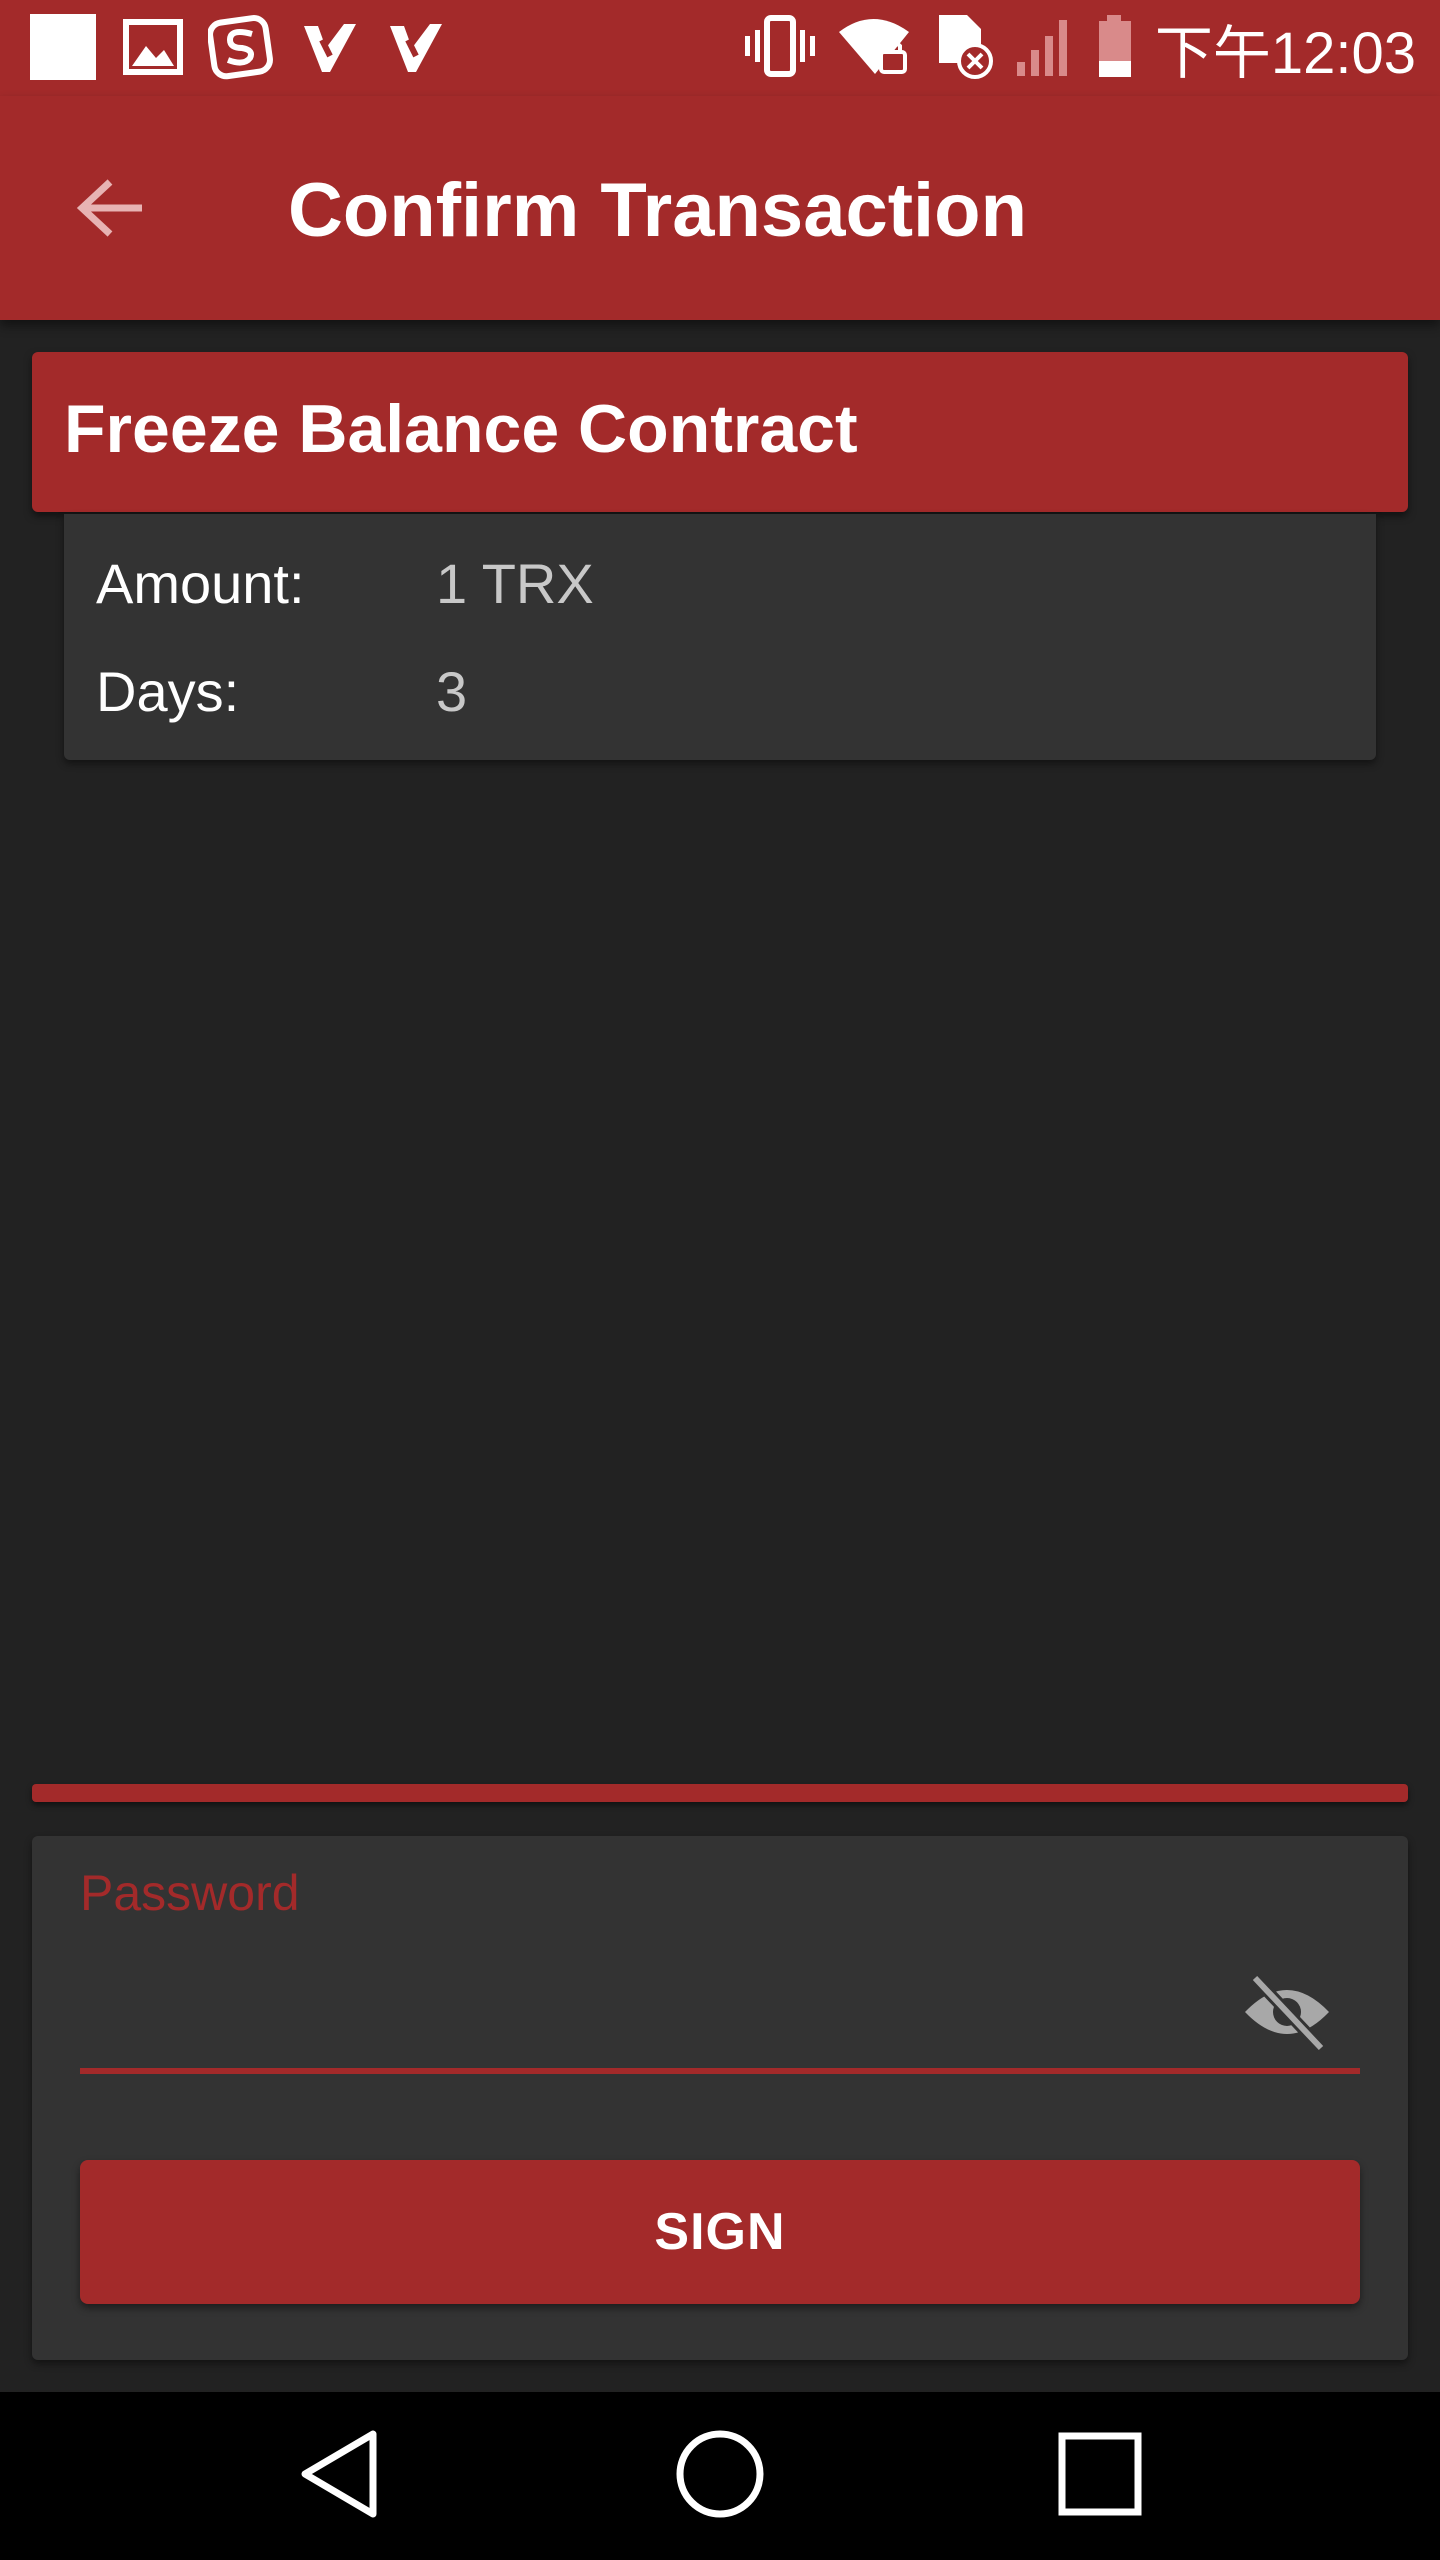 This screenshot has height=2560, width=1440. I want to click on notification-square-icon, so click(63, 49).